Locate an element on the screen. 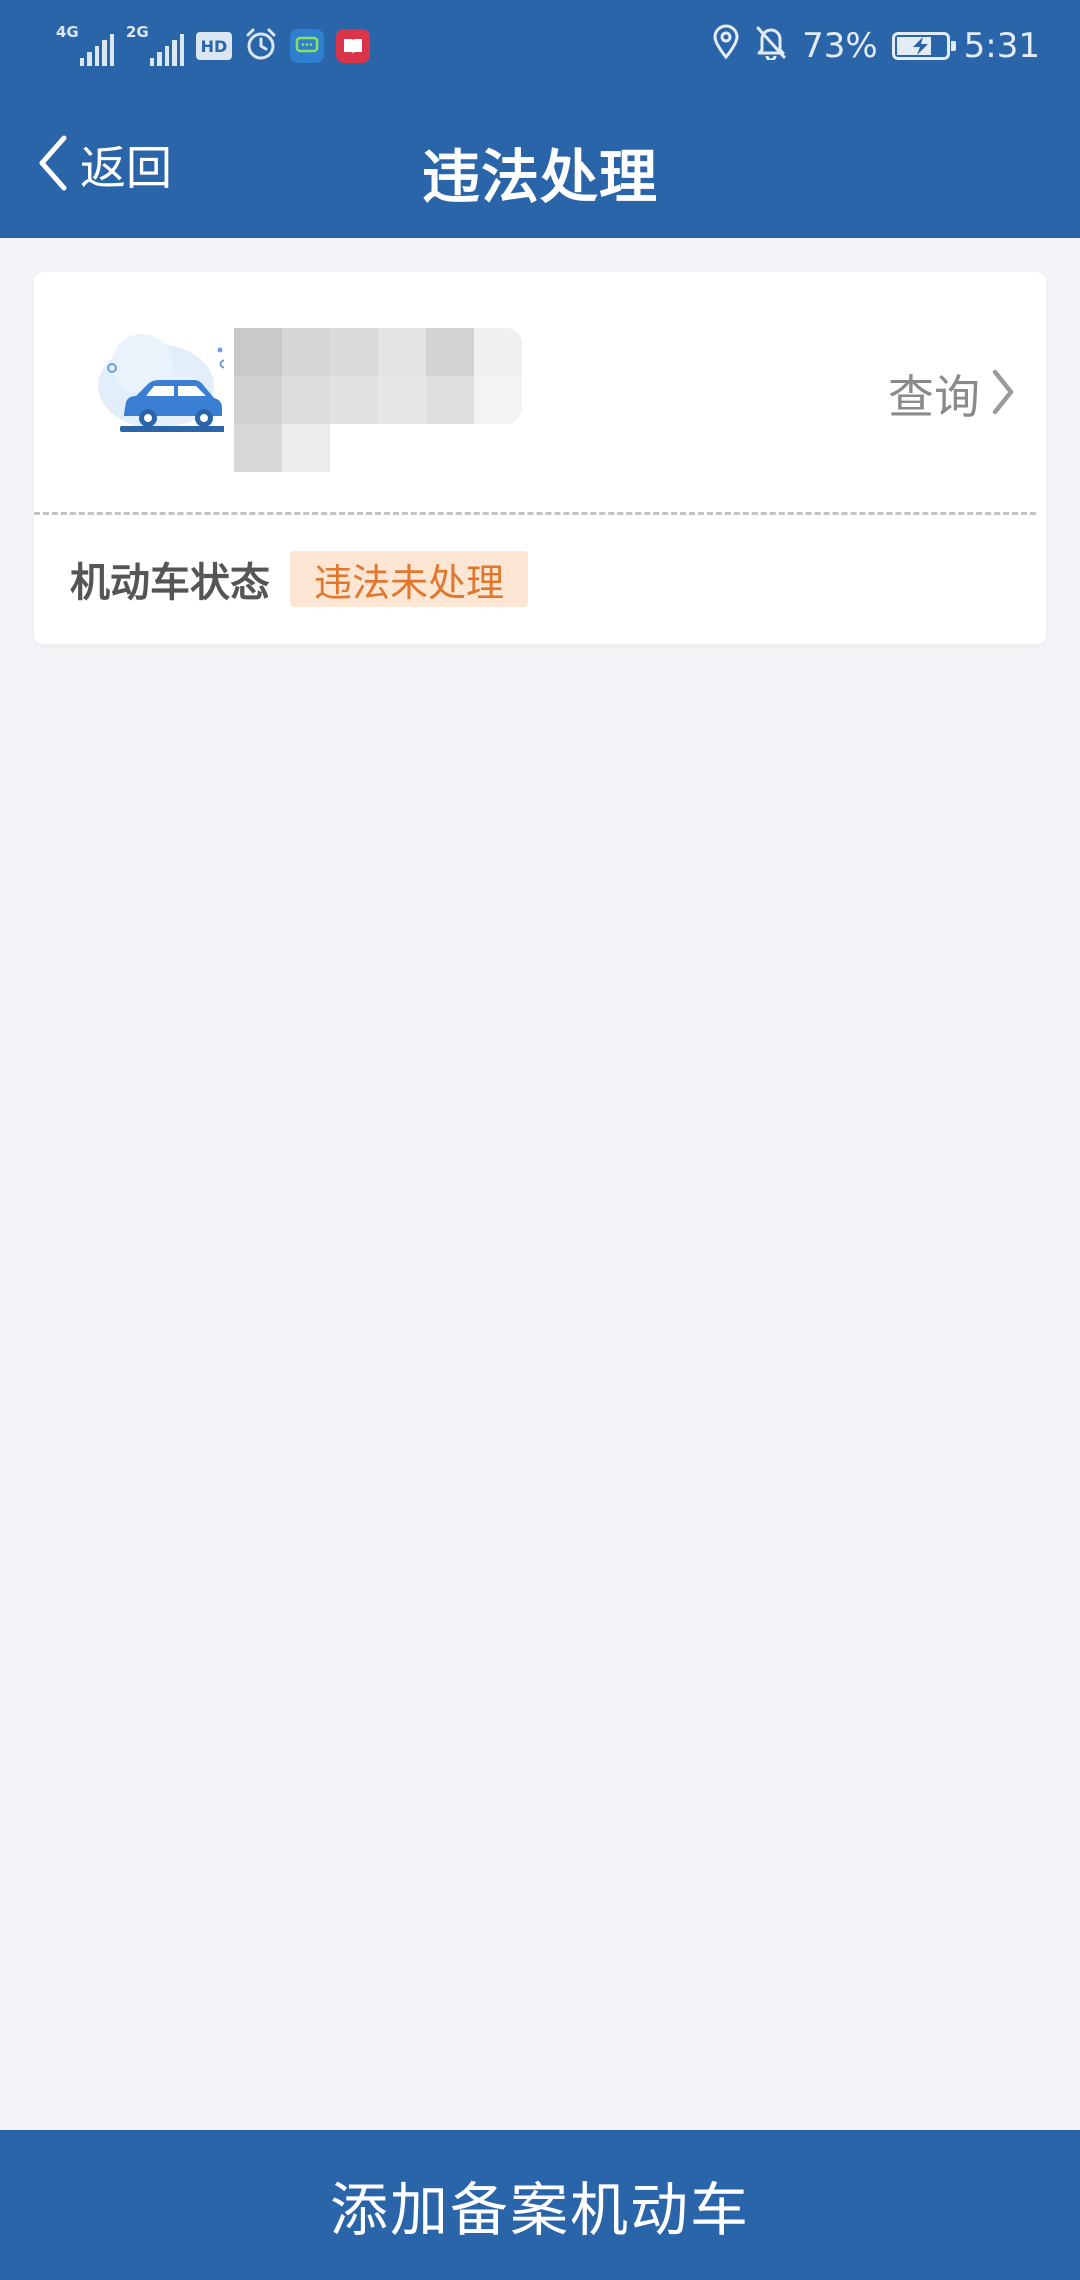 The image size is (1080, 2280). vehicle-status-row: 机动车状态 违法未处理 is located at coordinates (299, 579).